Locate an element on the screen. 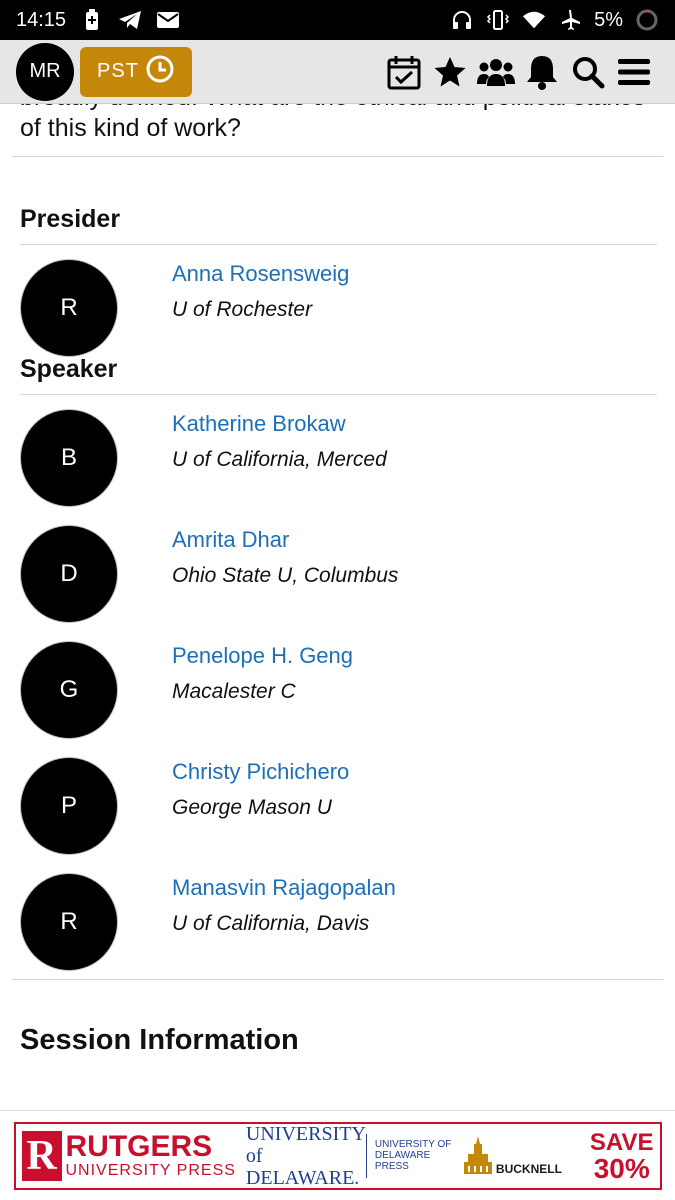  person-name-link: Penelope H. Geng is located at coordinates (262, 656).